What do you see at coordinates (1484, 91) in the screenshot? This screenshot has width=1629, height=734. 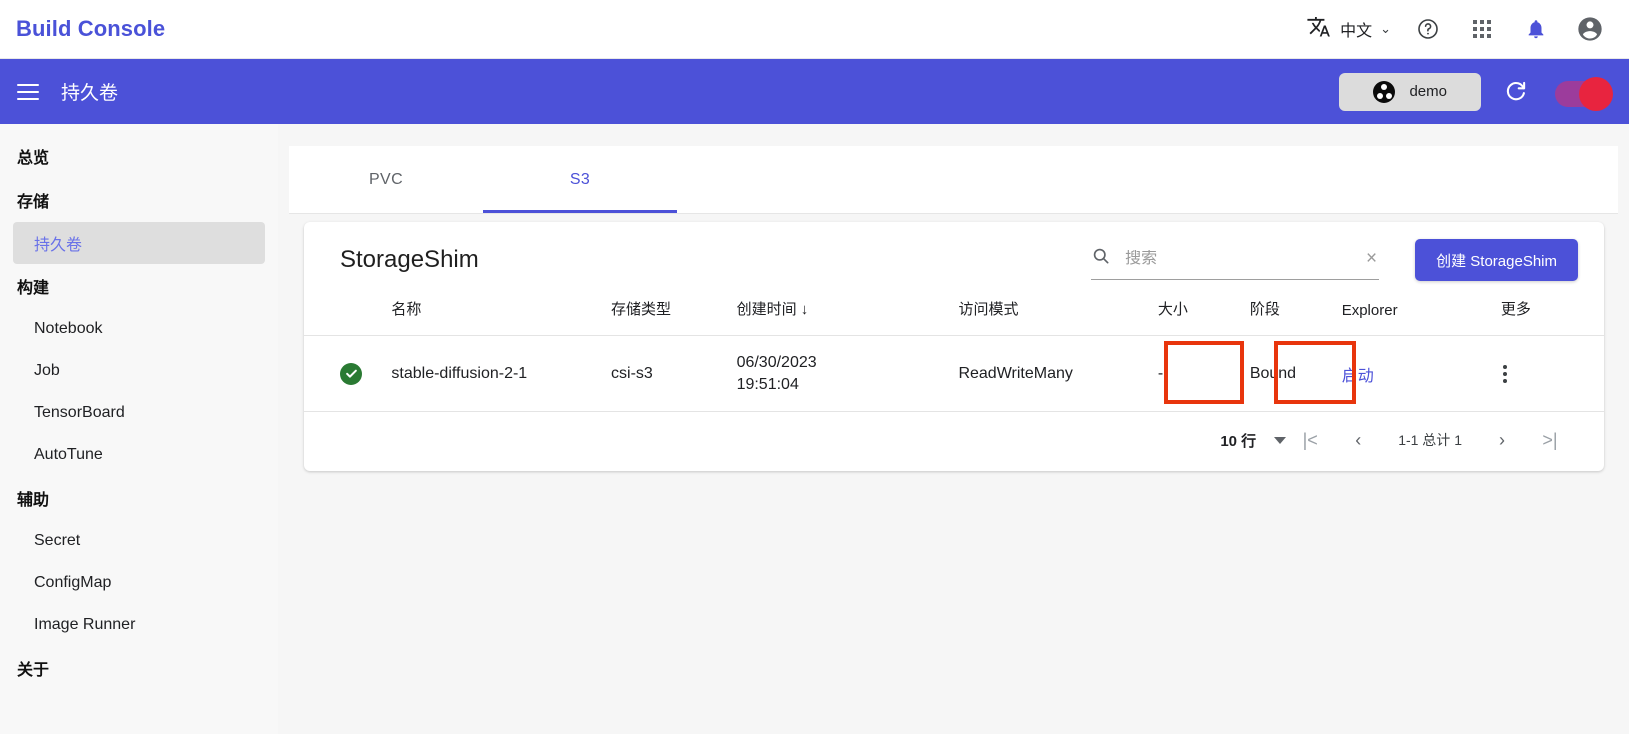 I see `toolbar-actions: demo` at bounding box center [1484, 91].